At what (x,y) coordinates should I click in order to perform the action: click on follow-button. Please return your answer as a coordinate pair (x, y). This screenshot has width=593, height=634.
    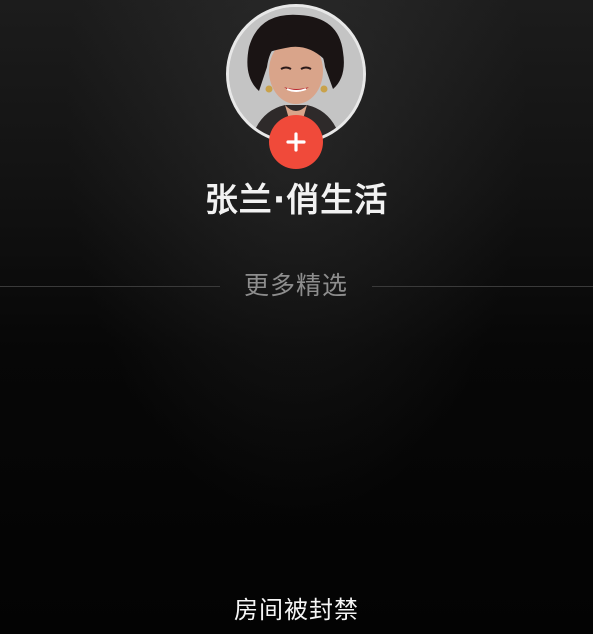
    Looking at the image, I should click on (296, 142).